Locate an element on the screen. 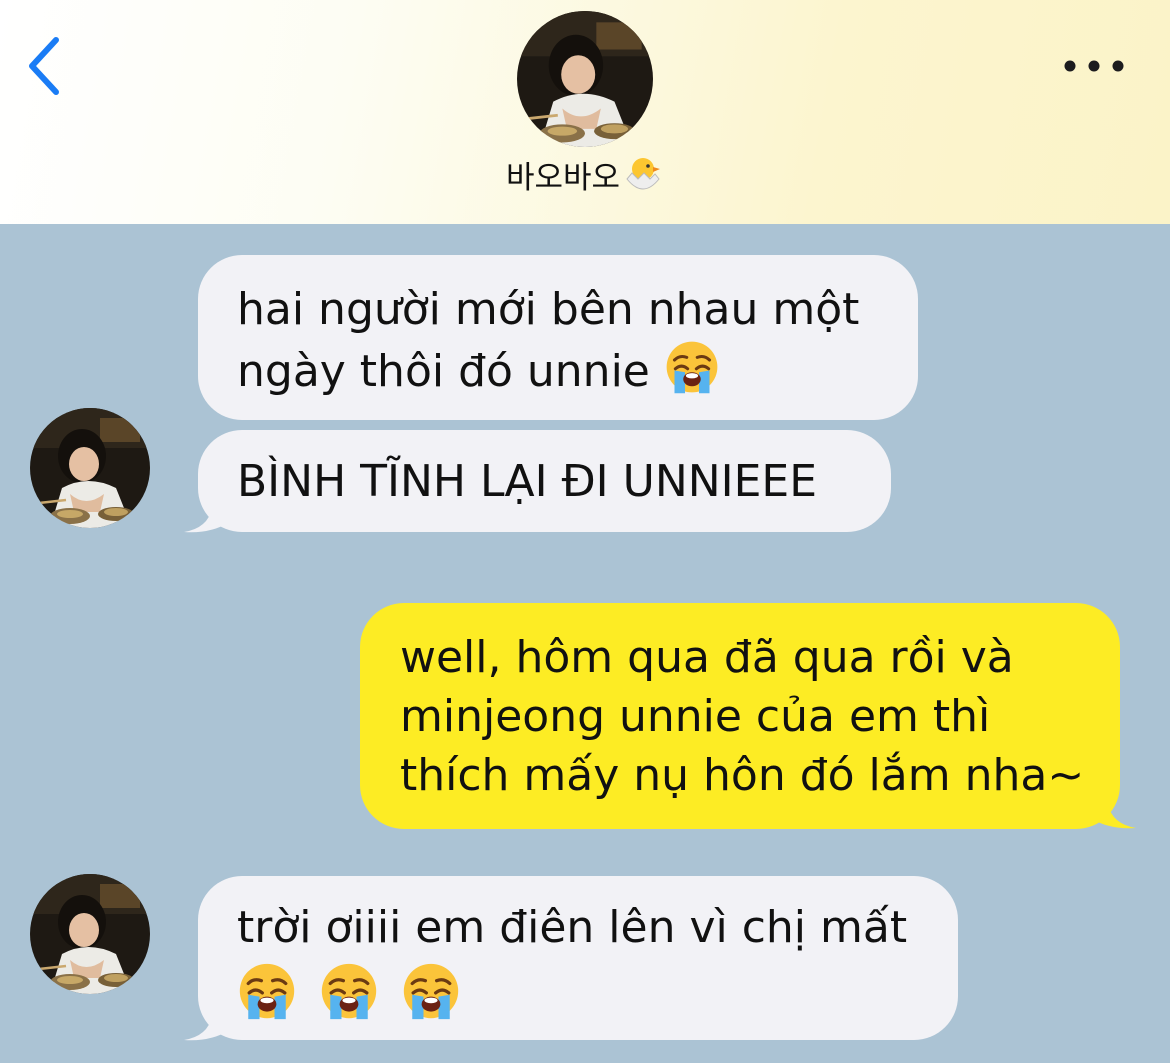  message-line: hai người mới bên nhau một is located at coordinates (548, 309).